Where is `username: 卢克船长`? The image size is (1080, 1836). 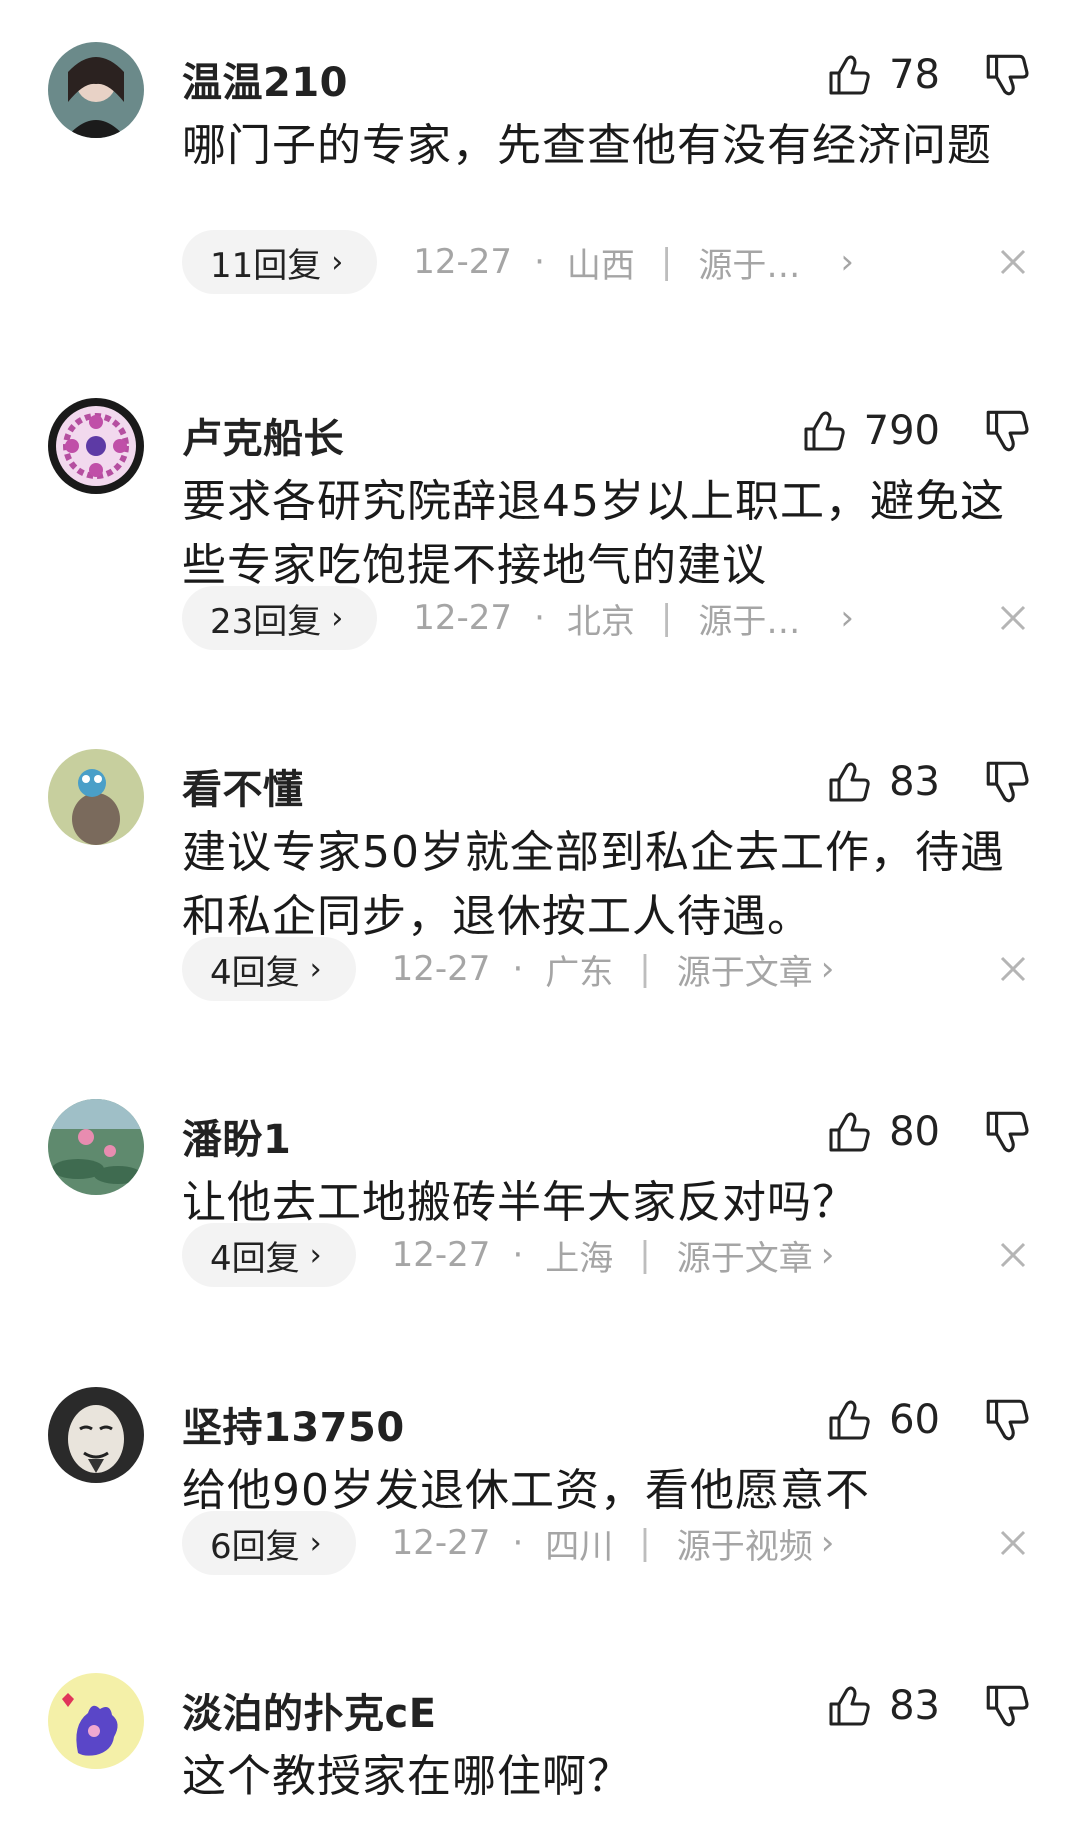
username: 卢克船长 is located at coordinates (263, 435).